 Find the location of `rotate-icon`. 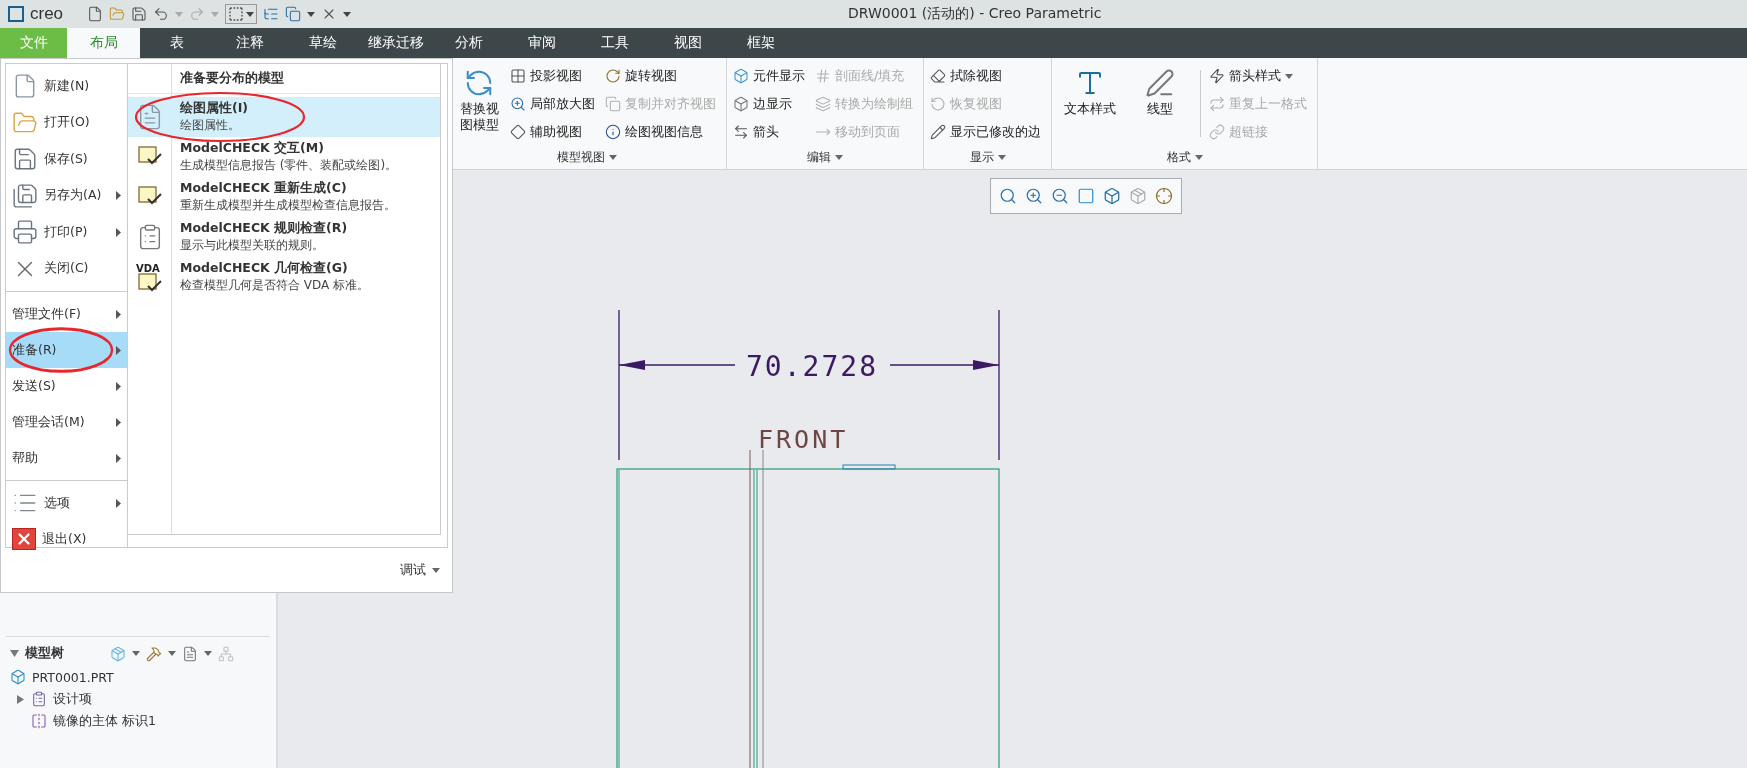

rotate-icon is located at coordinates (613, 76).